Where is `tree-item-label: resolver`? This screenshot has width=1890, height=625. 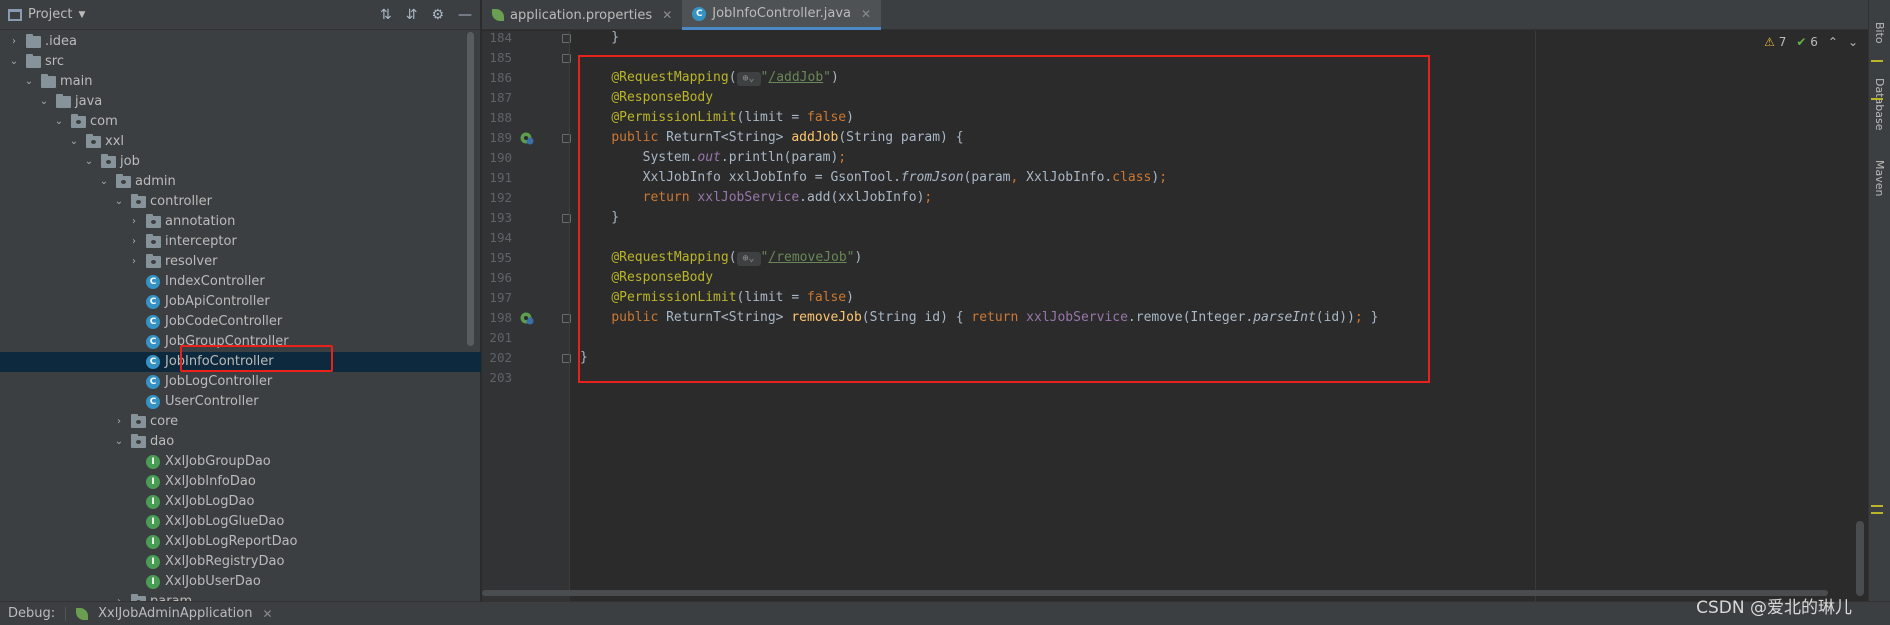 tree-item-label: resolver is located at coordinates (191, 261).